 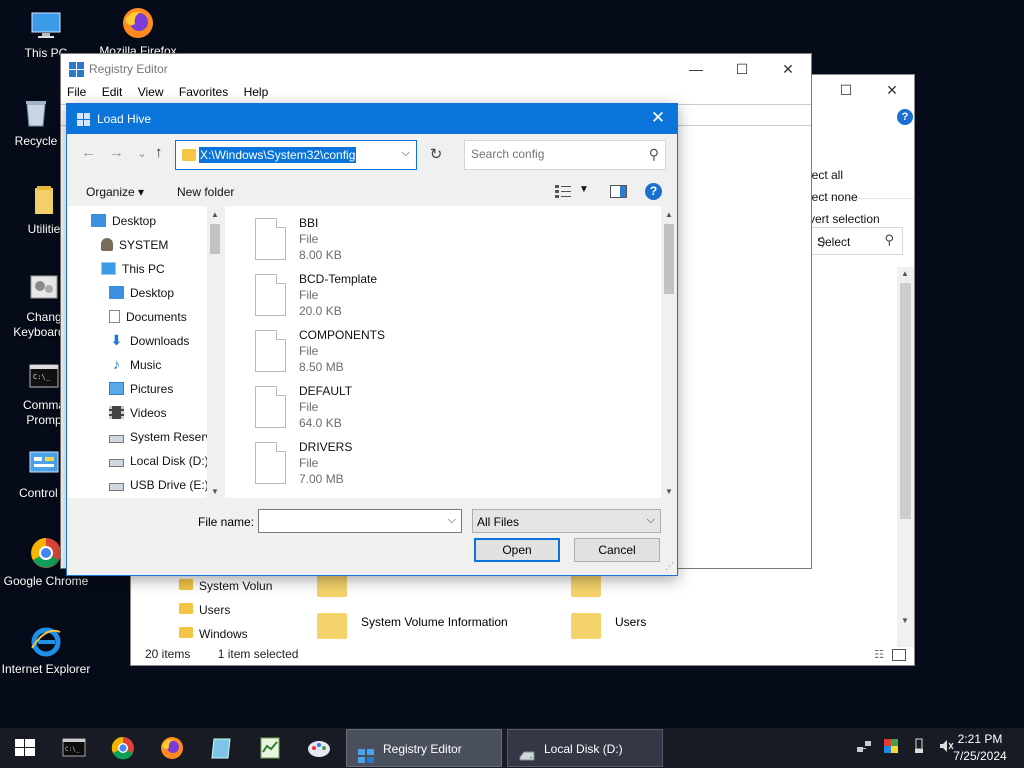 What do you see at coordinates (584, 189) in the screenshot?
I see `view-dropdown-icon: ▼` at bounding box center [584, 189].